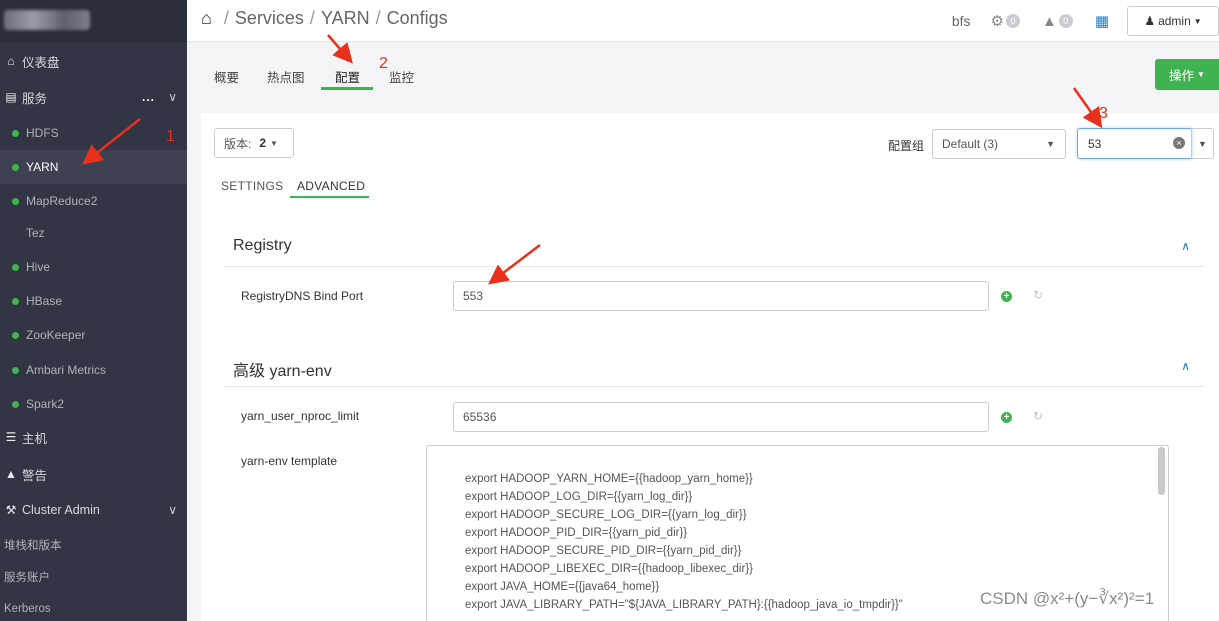 This screenshot has width=1219, height=621. What do you see at coordinates (93, 167) in the screenshot?
I see `sidebar-item-yarn: YARN` at bounding box center [93, 167].